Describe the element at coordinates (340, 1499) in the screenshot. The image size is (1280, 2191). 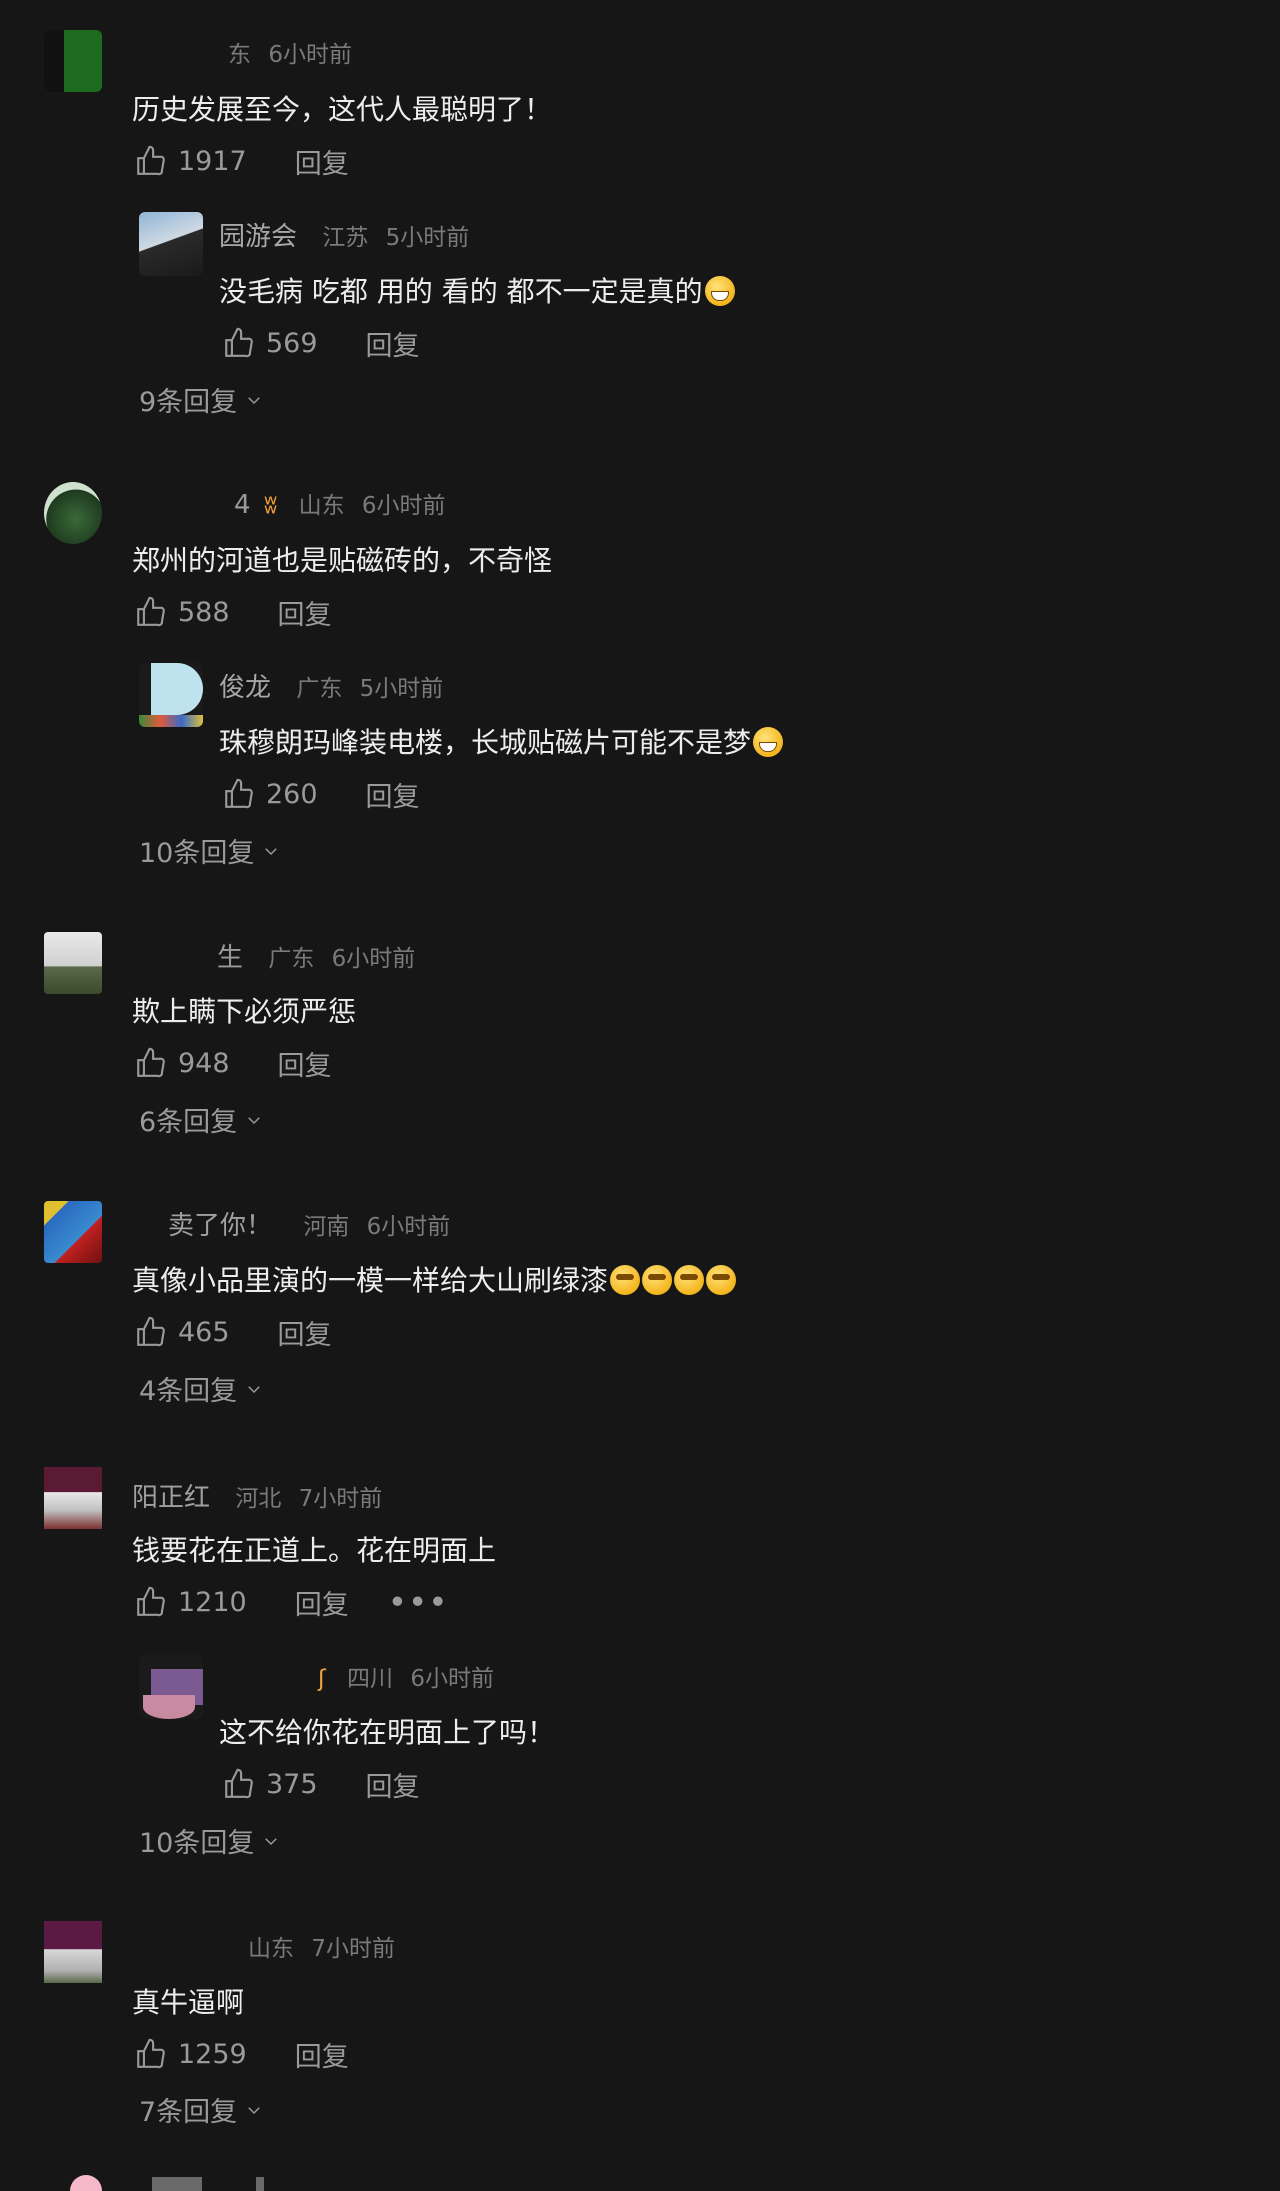
I see `timestamp: 7小时前` at that location.